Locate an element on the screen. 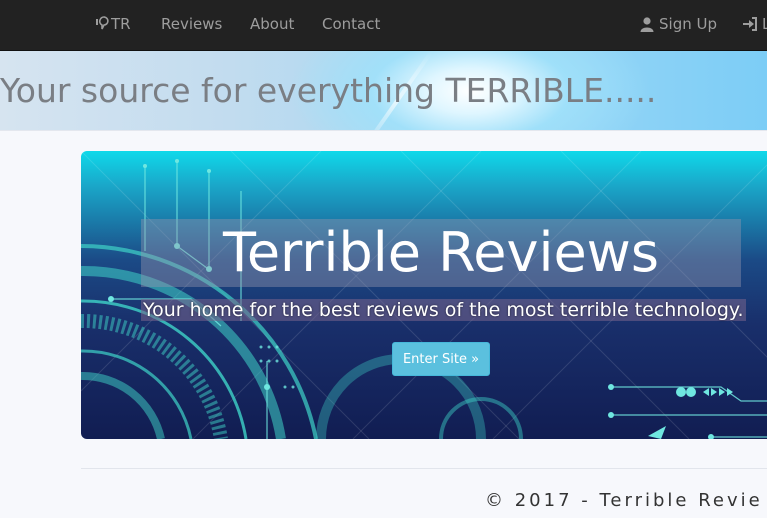  signup-link: Sign Up is located at coordinates (678, 24).